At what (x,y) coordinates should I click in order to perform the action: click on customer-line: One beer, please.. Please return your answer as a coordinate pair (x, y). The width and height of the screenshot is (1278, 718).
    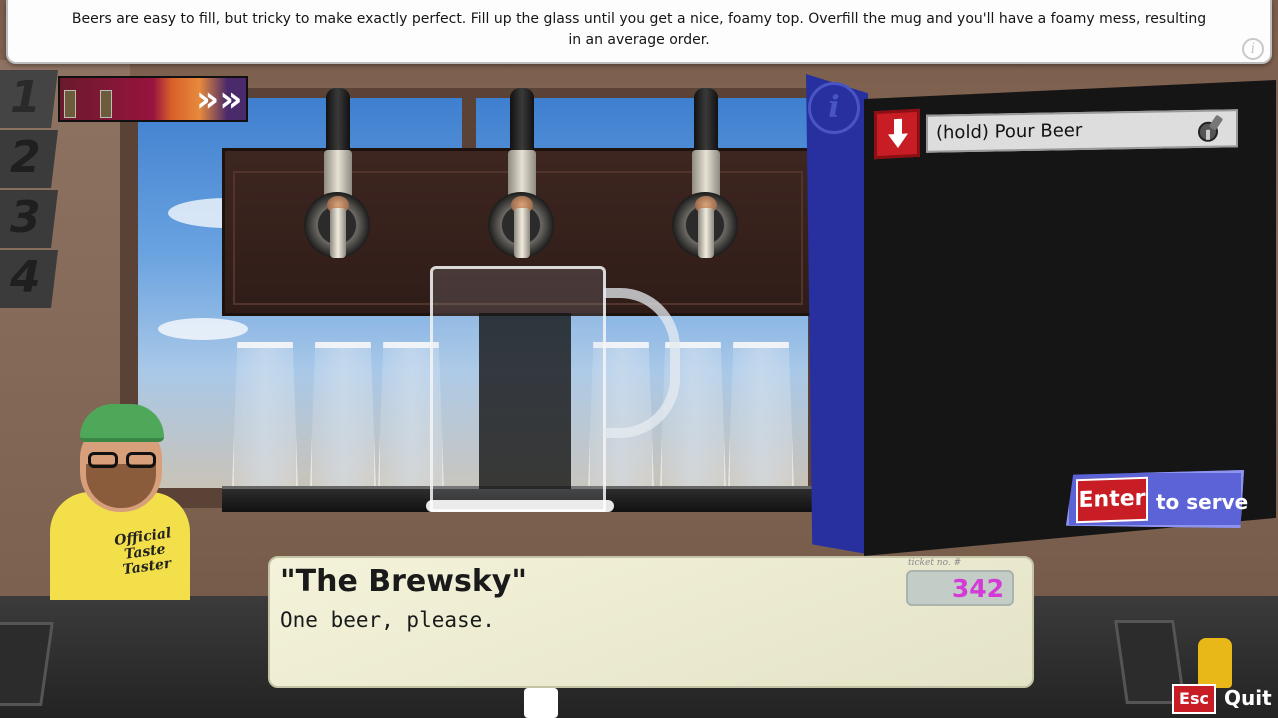
    Looking at the image, I should click on (387, 620).